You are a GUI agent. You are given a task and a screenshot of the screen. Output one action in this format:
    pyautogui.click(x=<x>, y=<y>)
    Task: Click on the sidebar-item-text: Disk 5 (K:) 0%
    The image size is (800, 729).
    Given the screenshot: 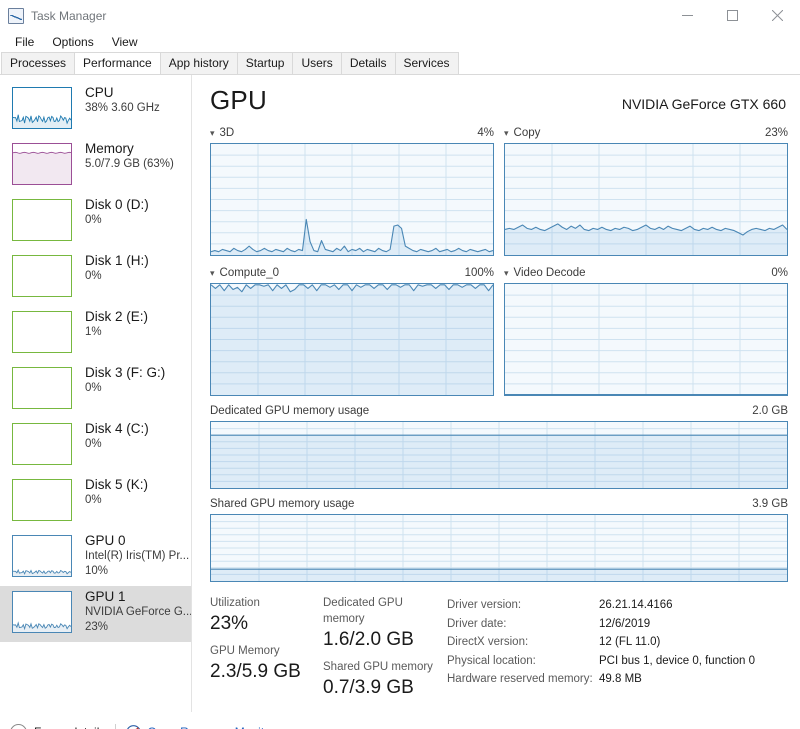 What is the action you would take?
    pyautogui.click(x=116, y=491)
    